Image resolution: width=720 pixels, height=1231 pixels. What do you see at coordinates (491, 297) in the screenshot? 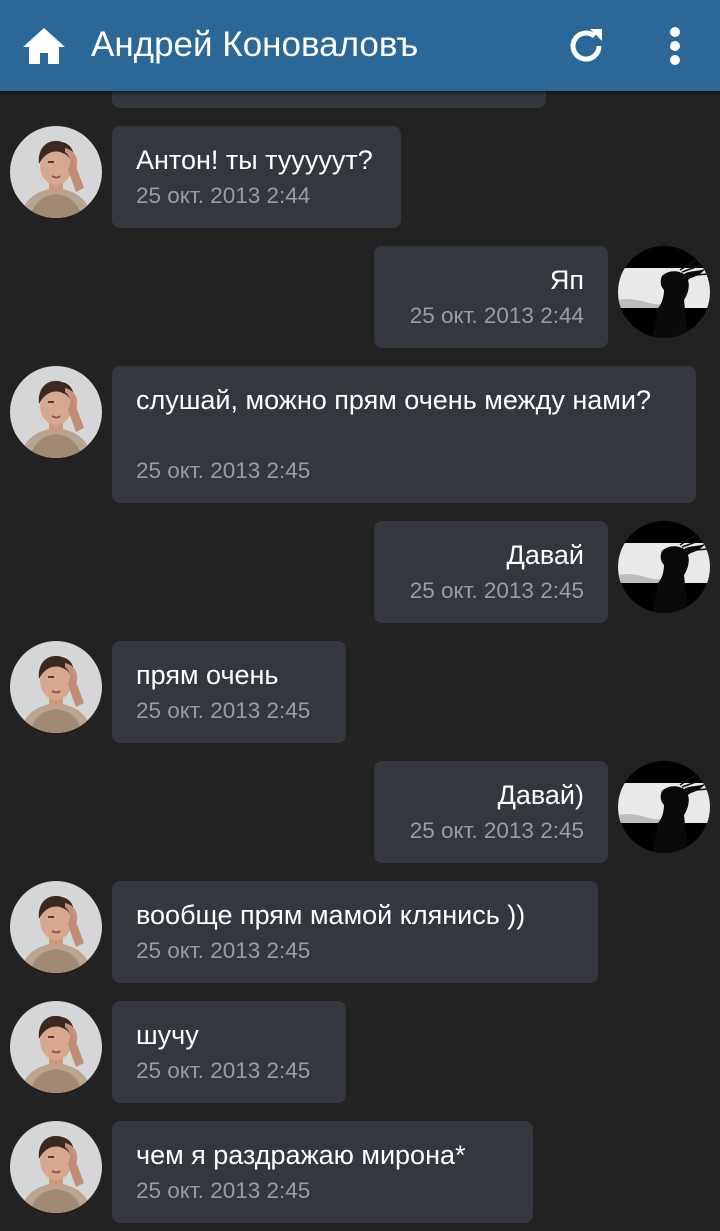
I see `message-bubble: Яп 25 окт. 2013 2:44` at bounding box center [491, 297].